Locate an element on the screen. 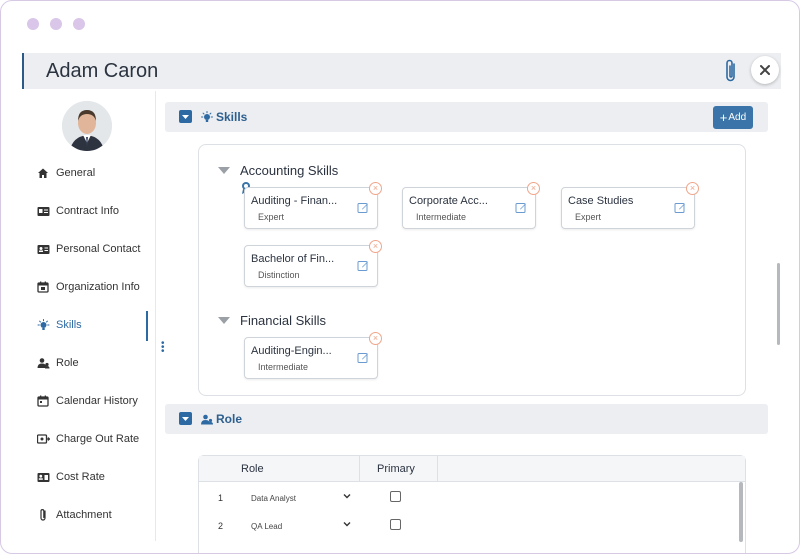 The image size is (800, 554). page-title: Adam Caron is located at coordinates (102, 71).